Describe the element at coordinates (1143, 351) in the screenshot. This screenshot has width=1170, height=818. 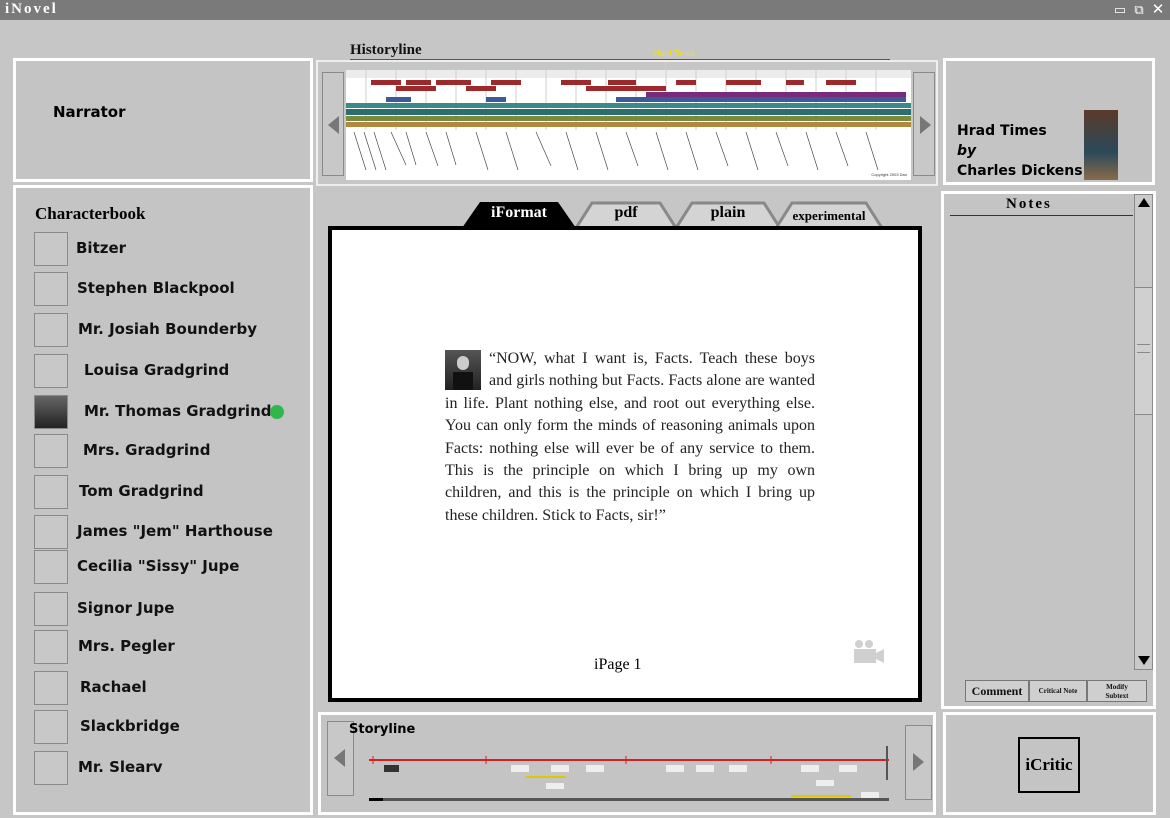
I see `scroll-thumb` at that location.